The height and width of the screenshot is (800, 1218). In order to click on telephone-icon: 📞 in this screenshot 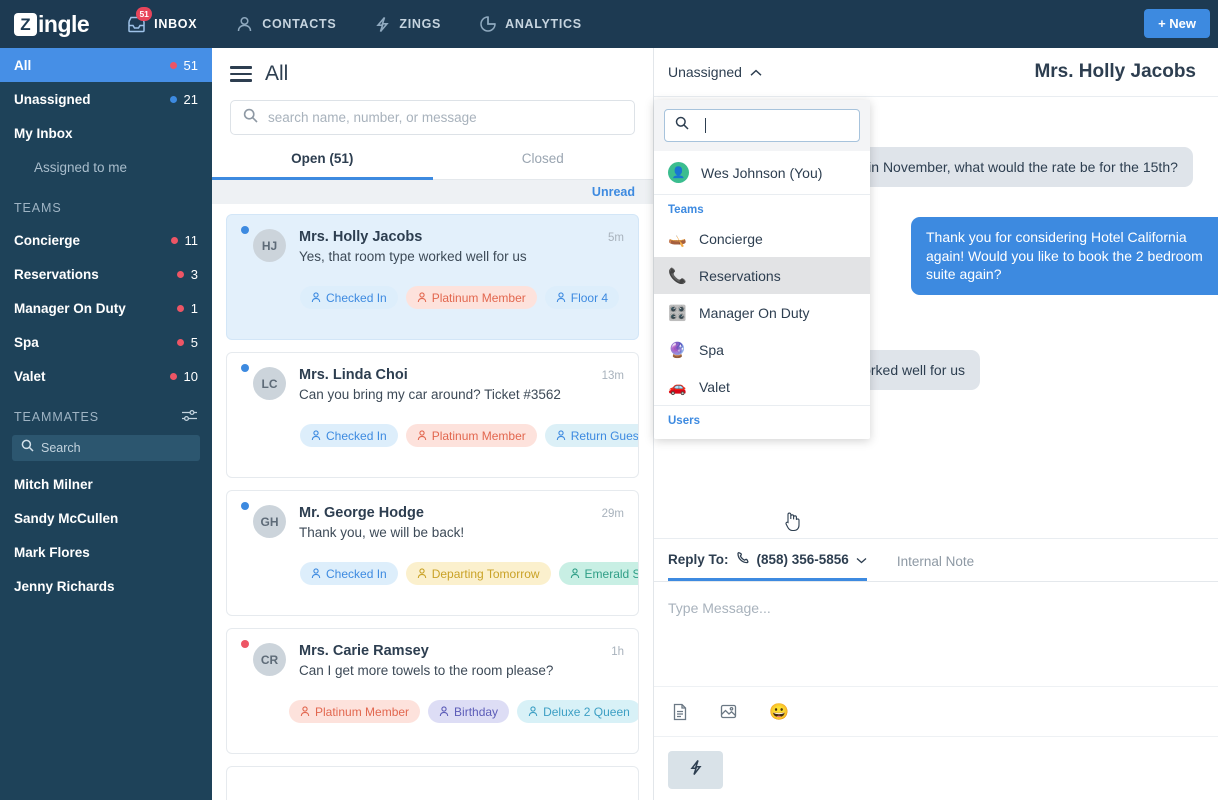, I will do `click(677, 276)`.